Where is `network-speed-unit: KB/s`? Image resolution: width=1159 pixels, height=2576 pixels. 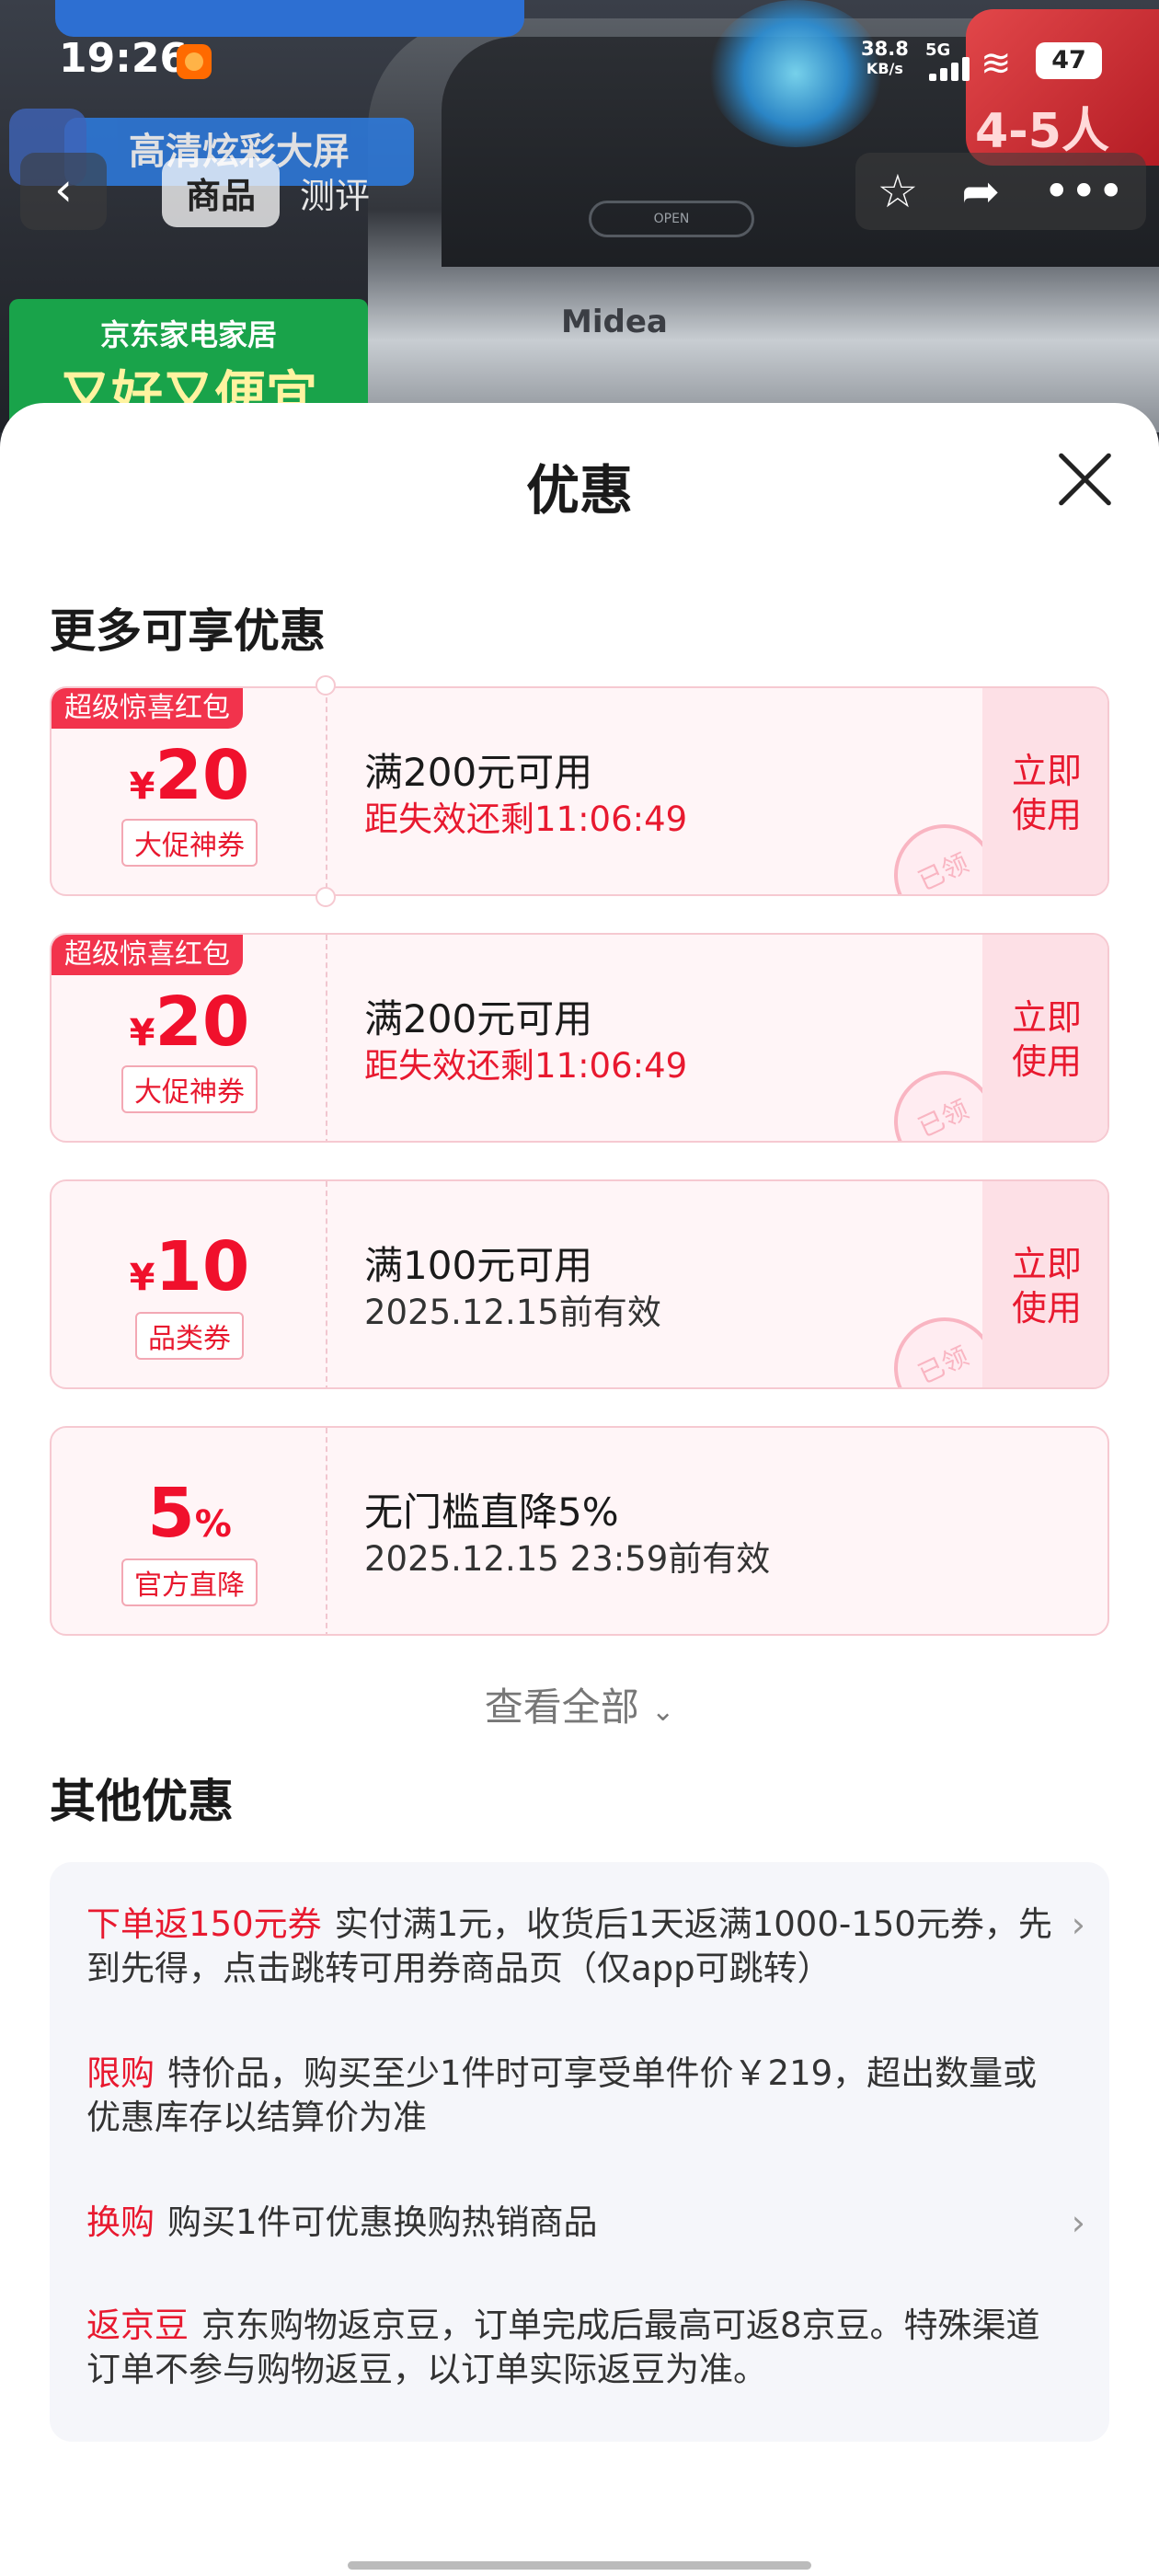 network-speed-unit: KB/s is located at coordinates (884, 68).